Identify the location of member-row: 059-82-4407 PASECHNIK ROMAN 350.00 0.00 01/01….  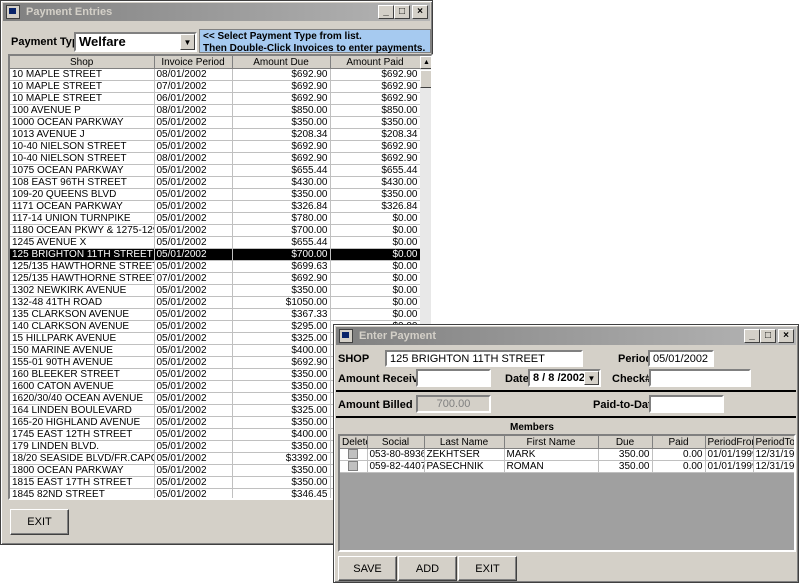
(567, 466).